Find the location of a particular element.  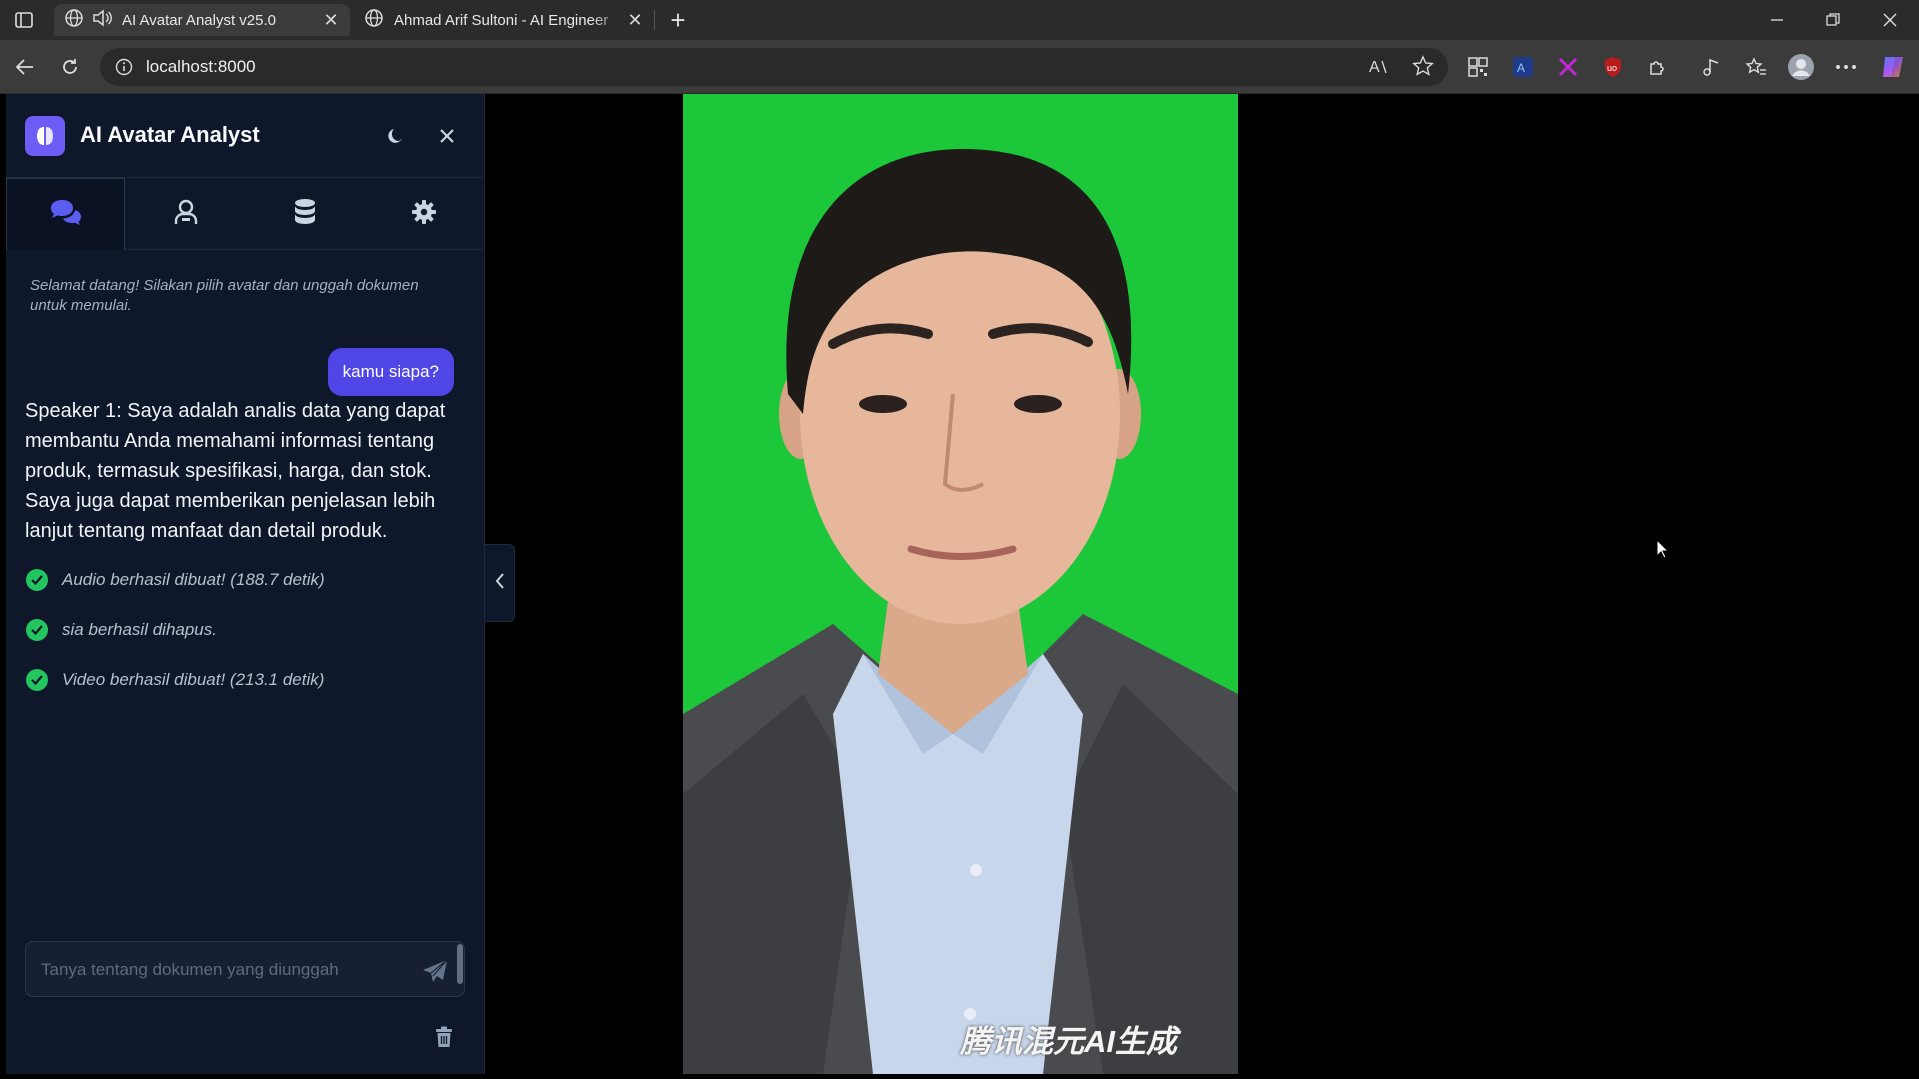

read-aloud-icon: A is located at coordinates (1379, 68).